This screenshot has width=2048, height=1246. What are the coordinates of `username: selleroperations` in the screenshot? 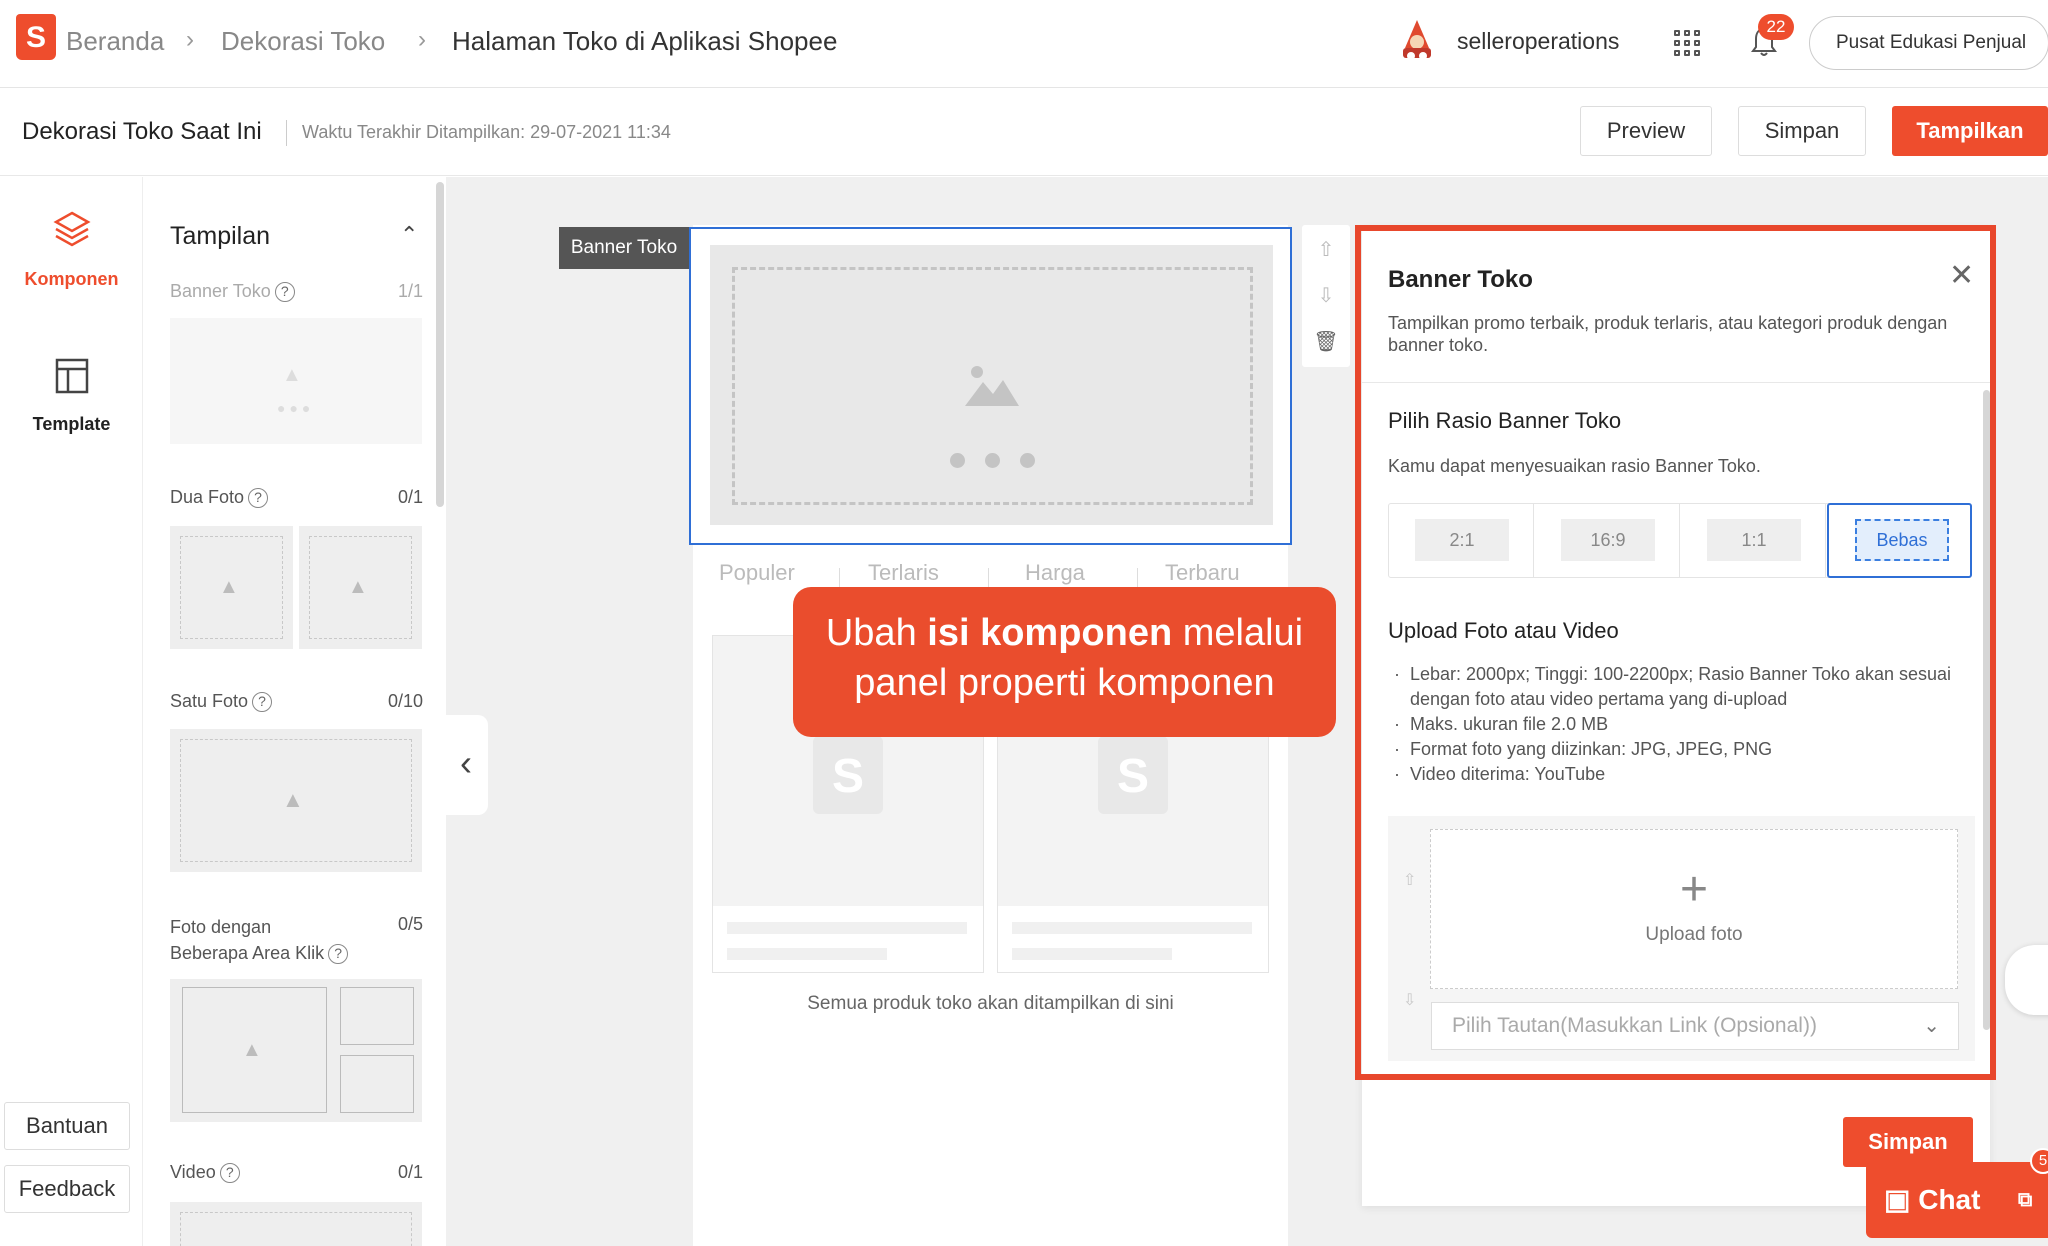 It's located at (1538, 41).